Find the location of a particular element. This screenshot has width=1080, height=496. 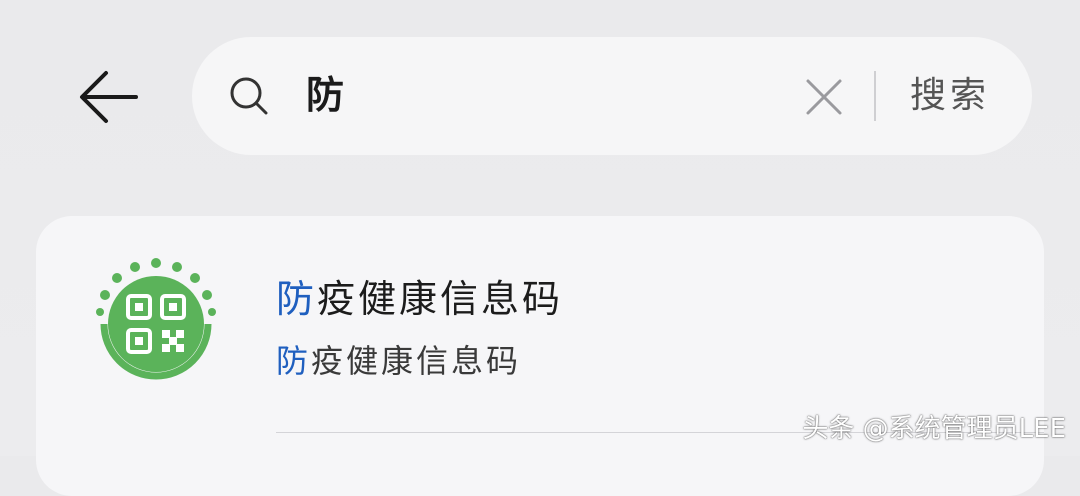

qr-code-app-icon is located at coordinates (156, 319).